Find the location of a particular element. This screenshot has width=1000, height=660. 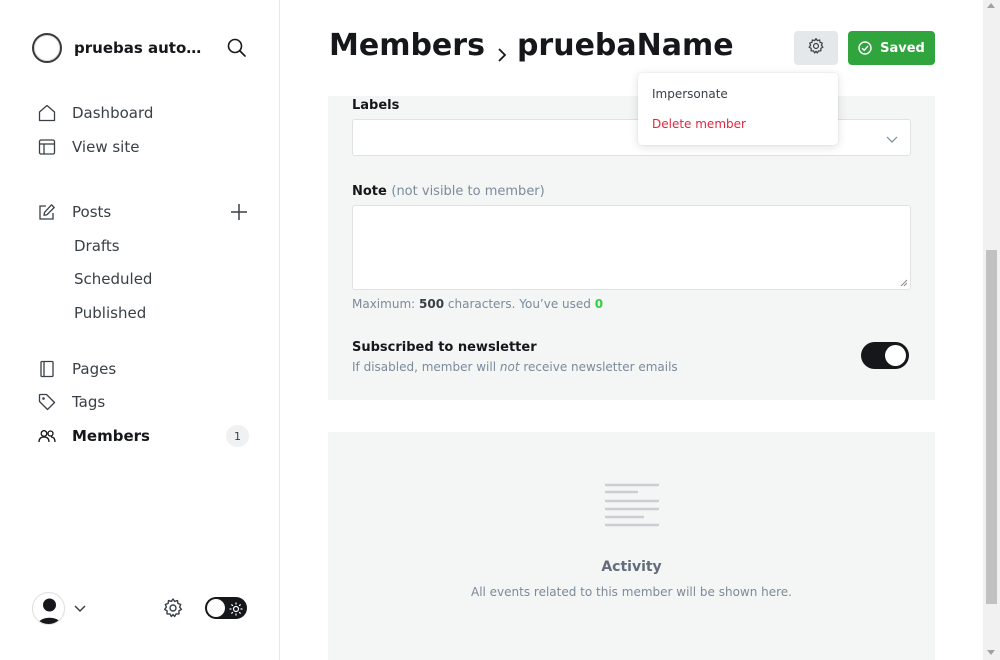

desc-pre: If disabled, member will is located at coordinates (424, 367).